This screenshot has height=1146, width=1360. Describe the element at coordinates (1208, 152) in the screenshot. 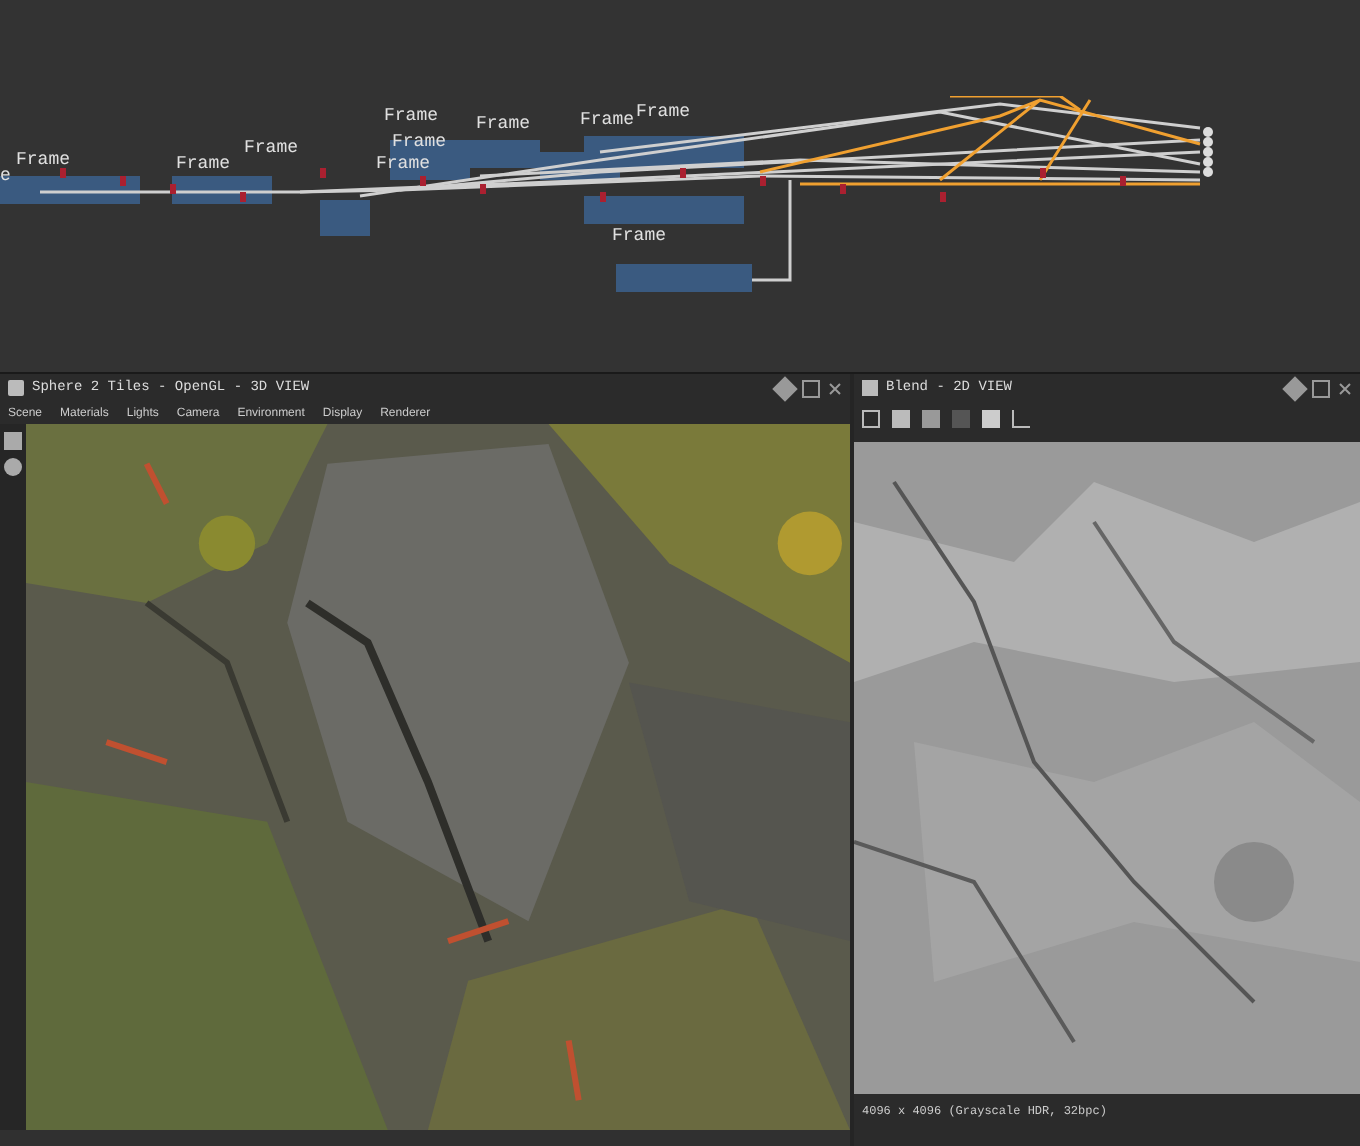

I see `output-ports` at that location.